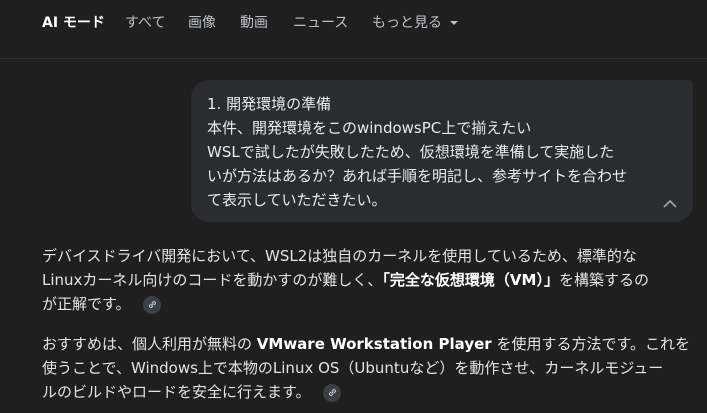 This screenshot has width=707, height=413. What do you see at coordinates (212, 280) in the screenshot?
I see `answer-text: Linuxカーネル向けのコードを動かすのが難しく、` at bounding box center [212, 280].